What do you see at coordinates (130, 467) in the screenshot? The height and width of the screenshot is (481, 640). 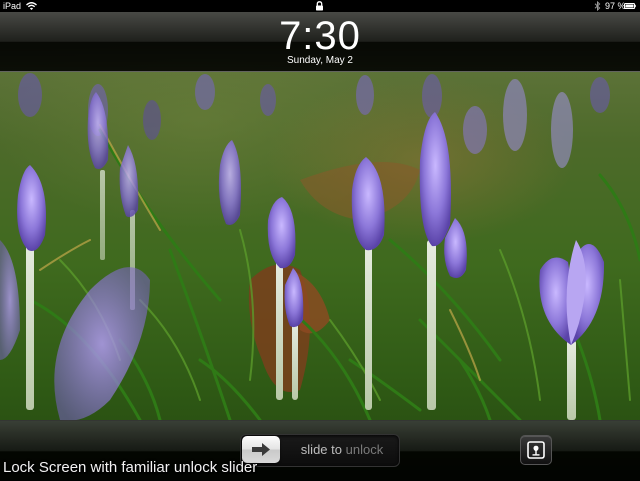 I see `screenshot-caption: Lock Screen with familiar unlock slider` at bounding box center [130, 467].